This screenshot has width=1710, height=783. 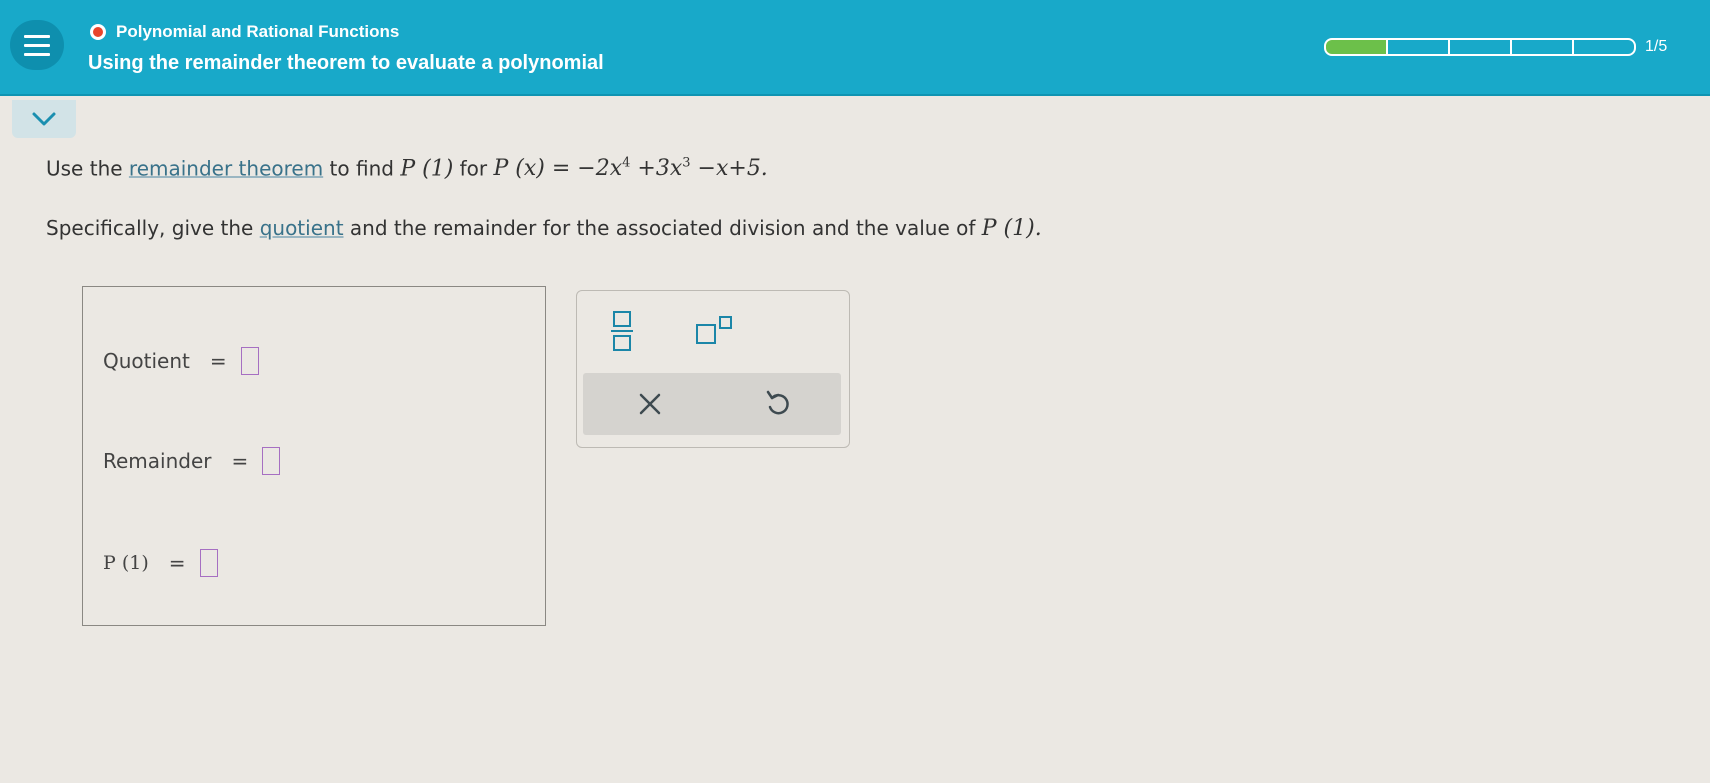 What do you see at coordinates (362, 168) in the screenshot?
I see `prompt-text: to find` at bounding box center [362, 168].